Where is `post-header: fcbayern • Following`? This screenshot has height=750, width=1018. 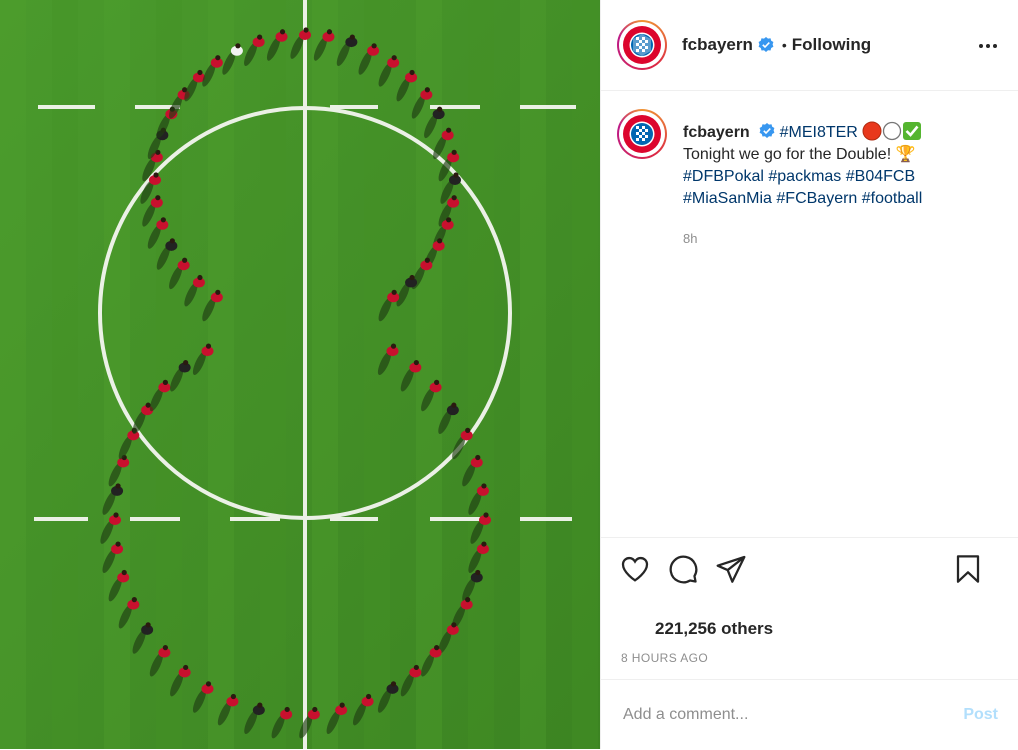 post-header: fcbayern • Following is located at coordinates (809, 45).